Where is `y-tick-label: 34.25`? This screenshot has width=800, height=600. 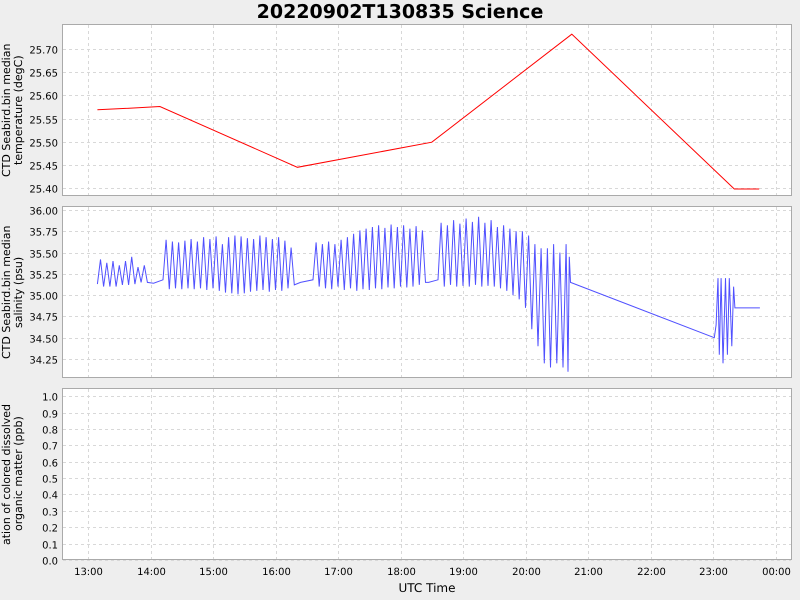 y-tick-label: 34.25 is located at coordinates (43, 361).